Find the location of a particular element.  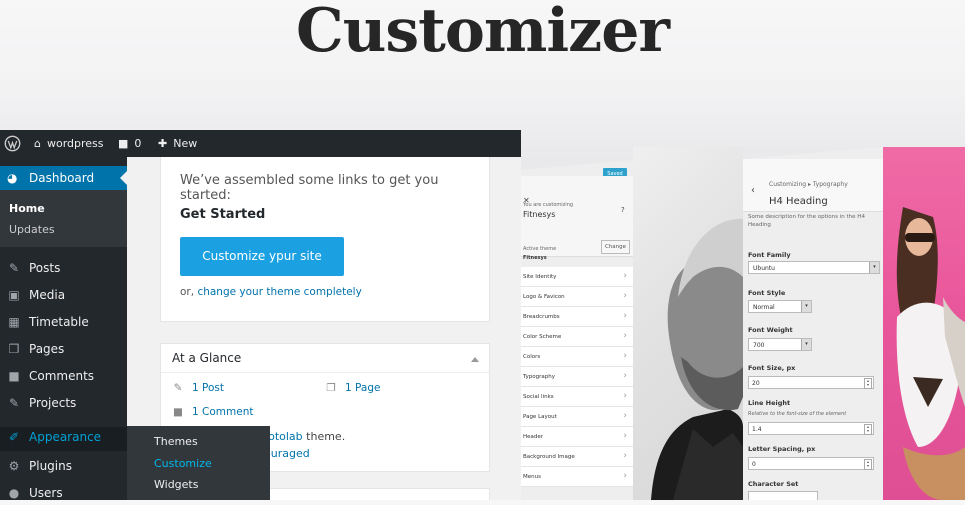

font-family-select: Ubuntu ▾ is located at coordinates (814, 267).